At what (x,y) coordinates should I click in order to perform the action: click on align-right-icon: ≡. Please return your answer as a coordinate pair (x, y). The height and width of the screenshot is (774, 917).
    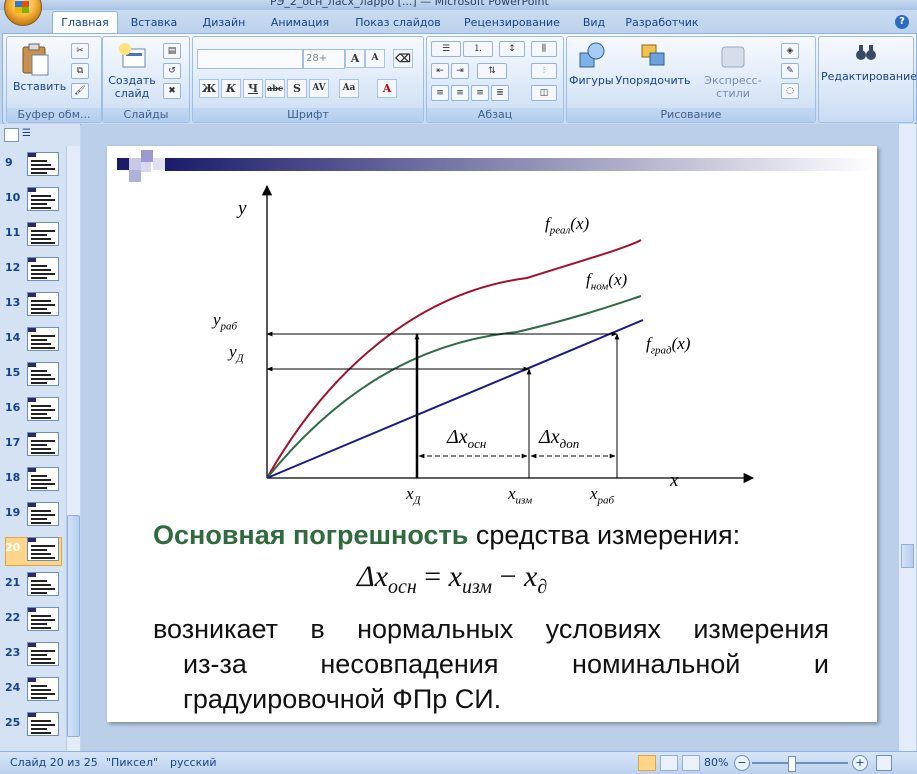
    Looking at the image, I should click on (480, 93).